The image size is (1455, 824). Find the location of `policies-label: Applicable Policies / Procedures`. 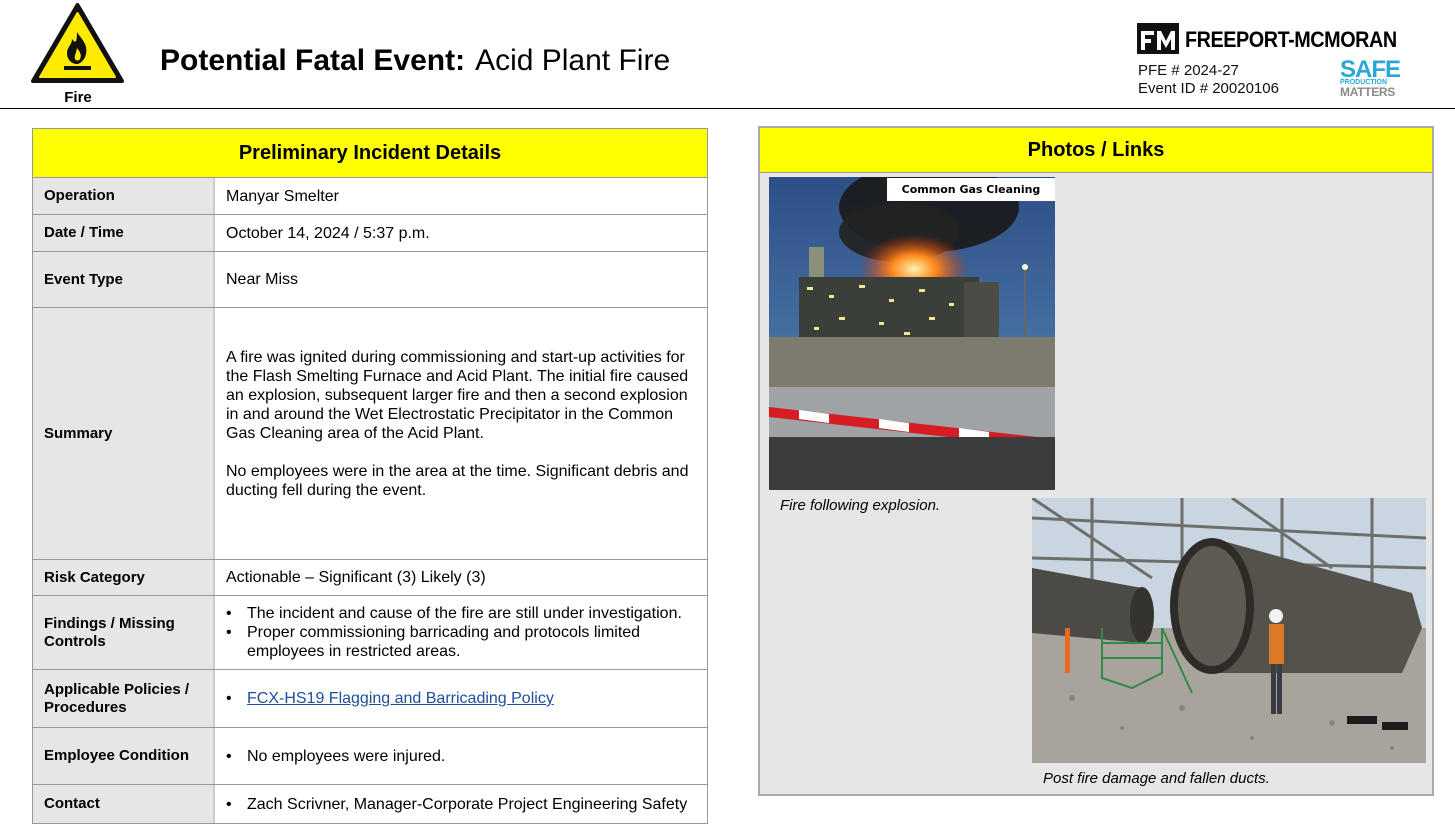

policies-label: Applicable Policies / Procedures is located at coordinates (124, 698).